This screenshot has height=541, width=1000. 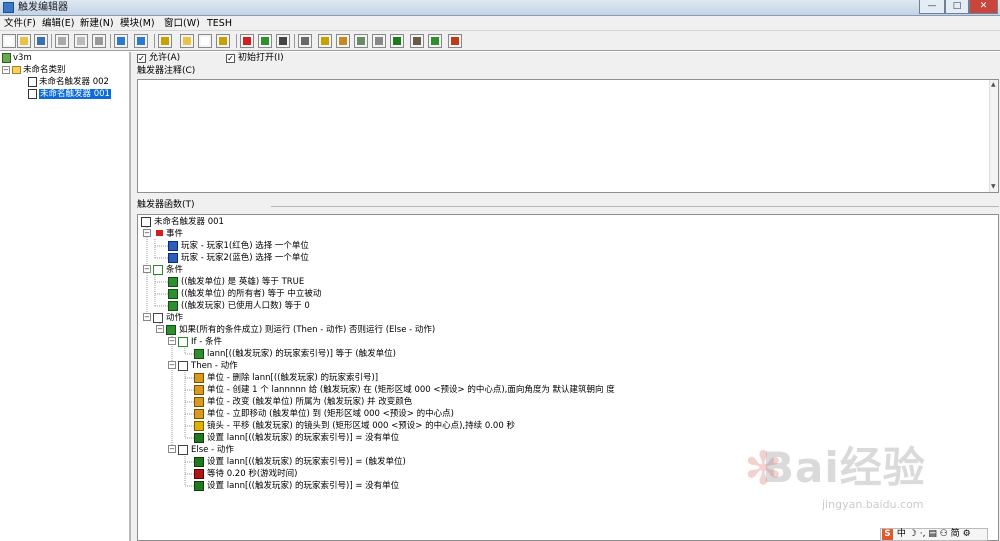 I want to click on then-action-item: 设置 lann[((触发玩家) 的玩家索引号)] = 没有单位, so click(x=296, y=438).